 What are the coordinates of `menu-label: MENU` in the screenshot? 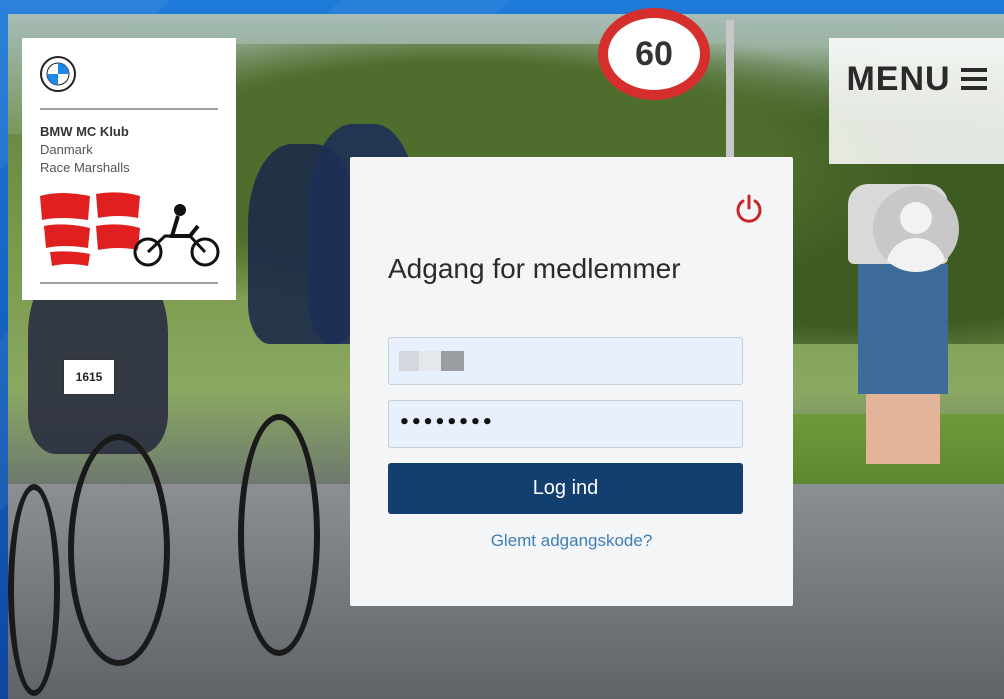 It's located at (898, 79).